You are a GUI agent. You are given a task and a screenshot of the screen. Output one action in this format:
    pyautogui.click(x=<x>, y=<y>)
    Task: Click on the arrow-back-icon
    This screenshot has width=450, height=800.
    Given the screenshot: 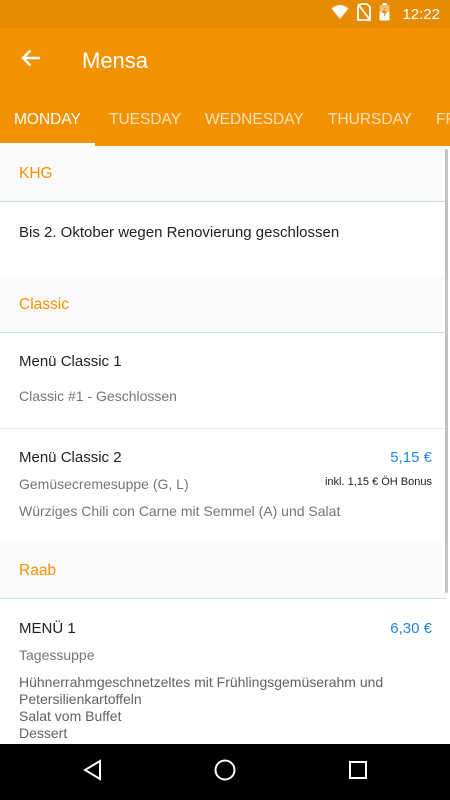 What is the action you would take?
    pyautogui.click(x=31, y=60)
    